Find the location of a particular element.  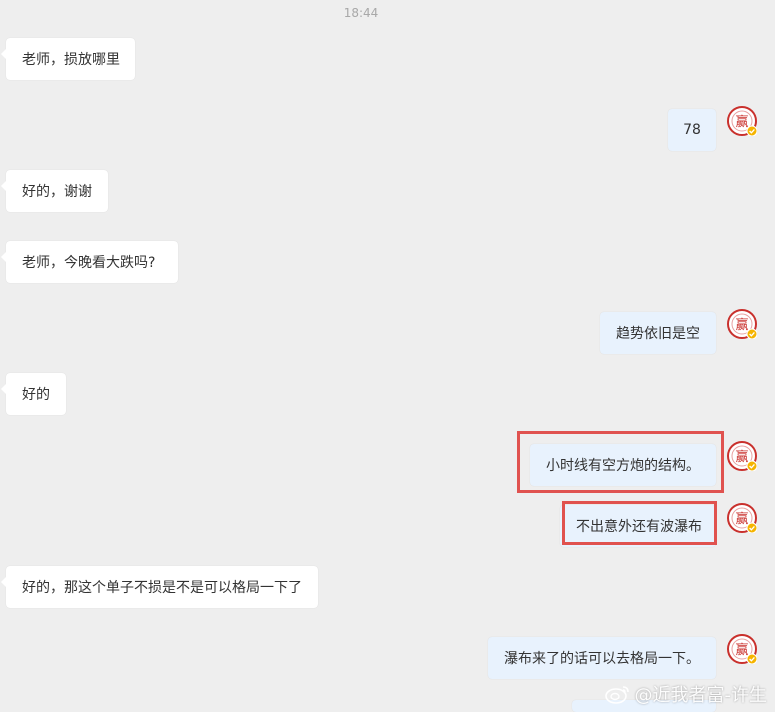

message-bubble-outgoing: 瀑布来了的话可以去格局一下。 is located at coordinates (602, 658).